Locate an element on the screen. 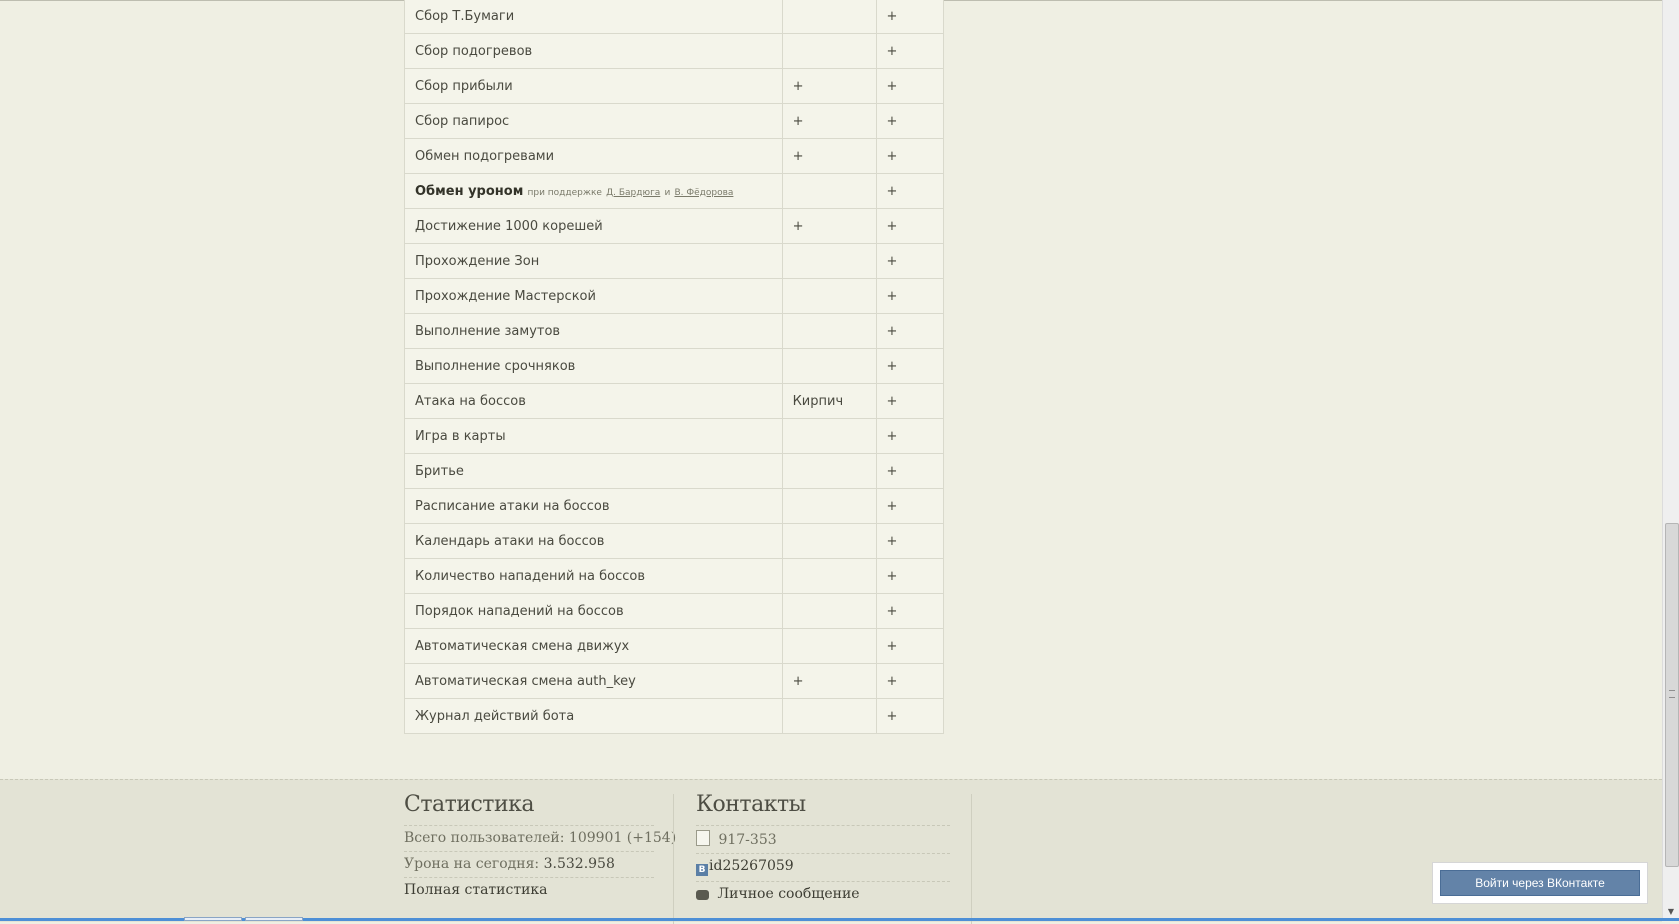  vertical-scrollbar: ▼ is located at coordinates (1670, 460).